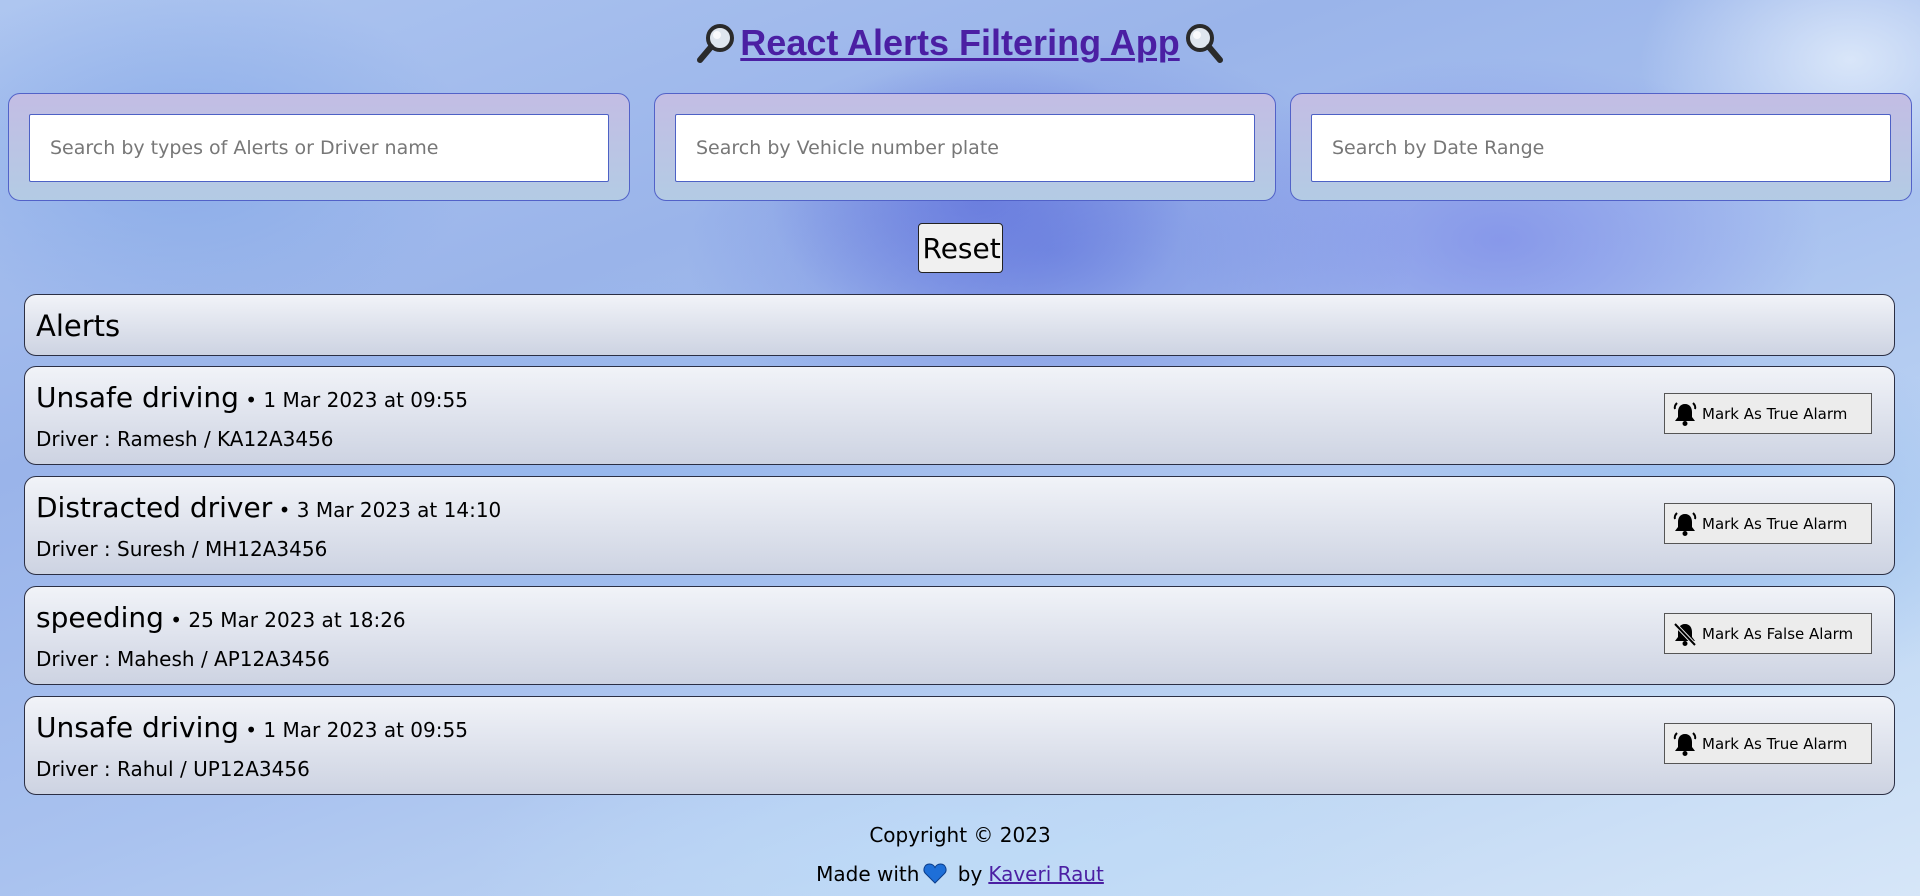 This screenshot has height=896, width=1920. Describe the element at coordinates (1046, 874) in the screenshot. I see `author-link: Kaveri Raut` at that location.